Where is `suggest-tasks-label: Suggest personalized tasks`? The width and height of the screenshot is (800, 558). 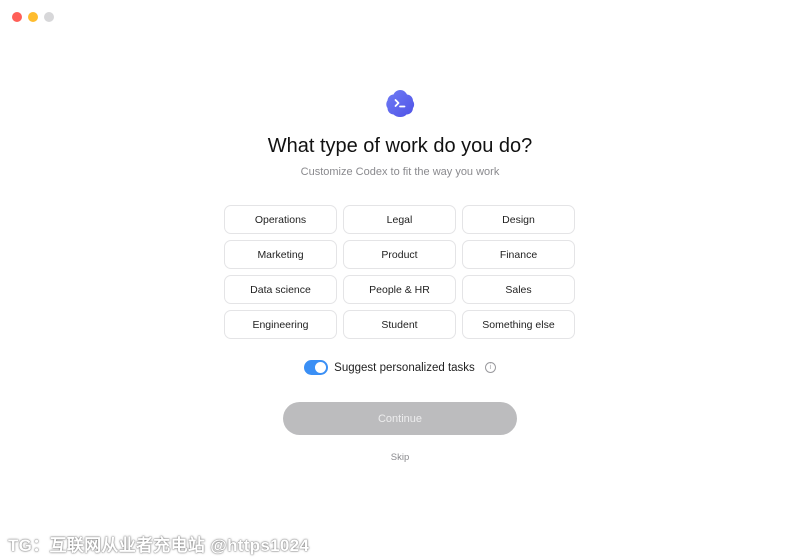
suggest-tasks-label: Suggest personalized tasks is located at coordinates (404, 367).